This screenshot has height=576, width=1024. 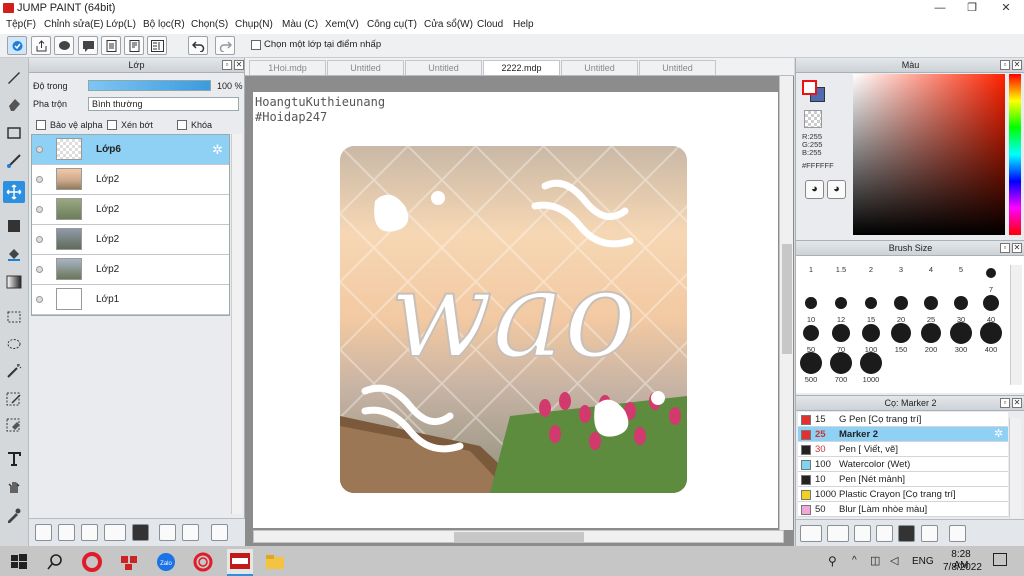 I want to click on color-saturation-picker, so click(x=929, y=154).